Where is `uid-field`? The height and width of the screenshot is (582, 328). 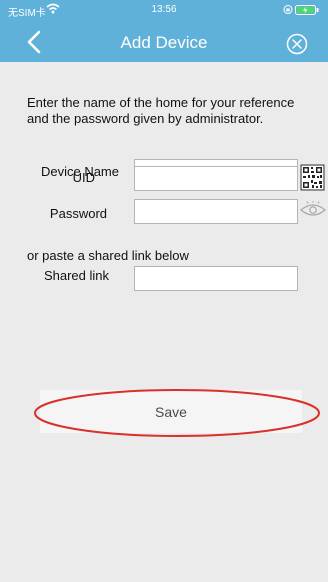
uid-field is located at coordinates (216, 178).